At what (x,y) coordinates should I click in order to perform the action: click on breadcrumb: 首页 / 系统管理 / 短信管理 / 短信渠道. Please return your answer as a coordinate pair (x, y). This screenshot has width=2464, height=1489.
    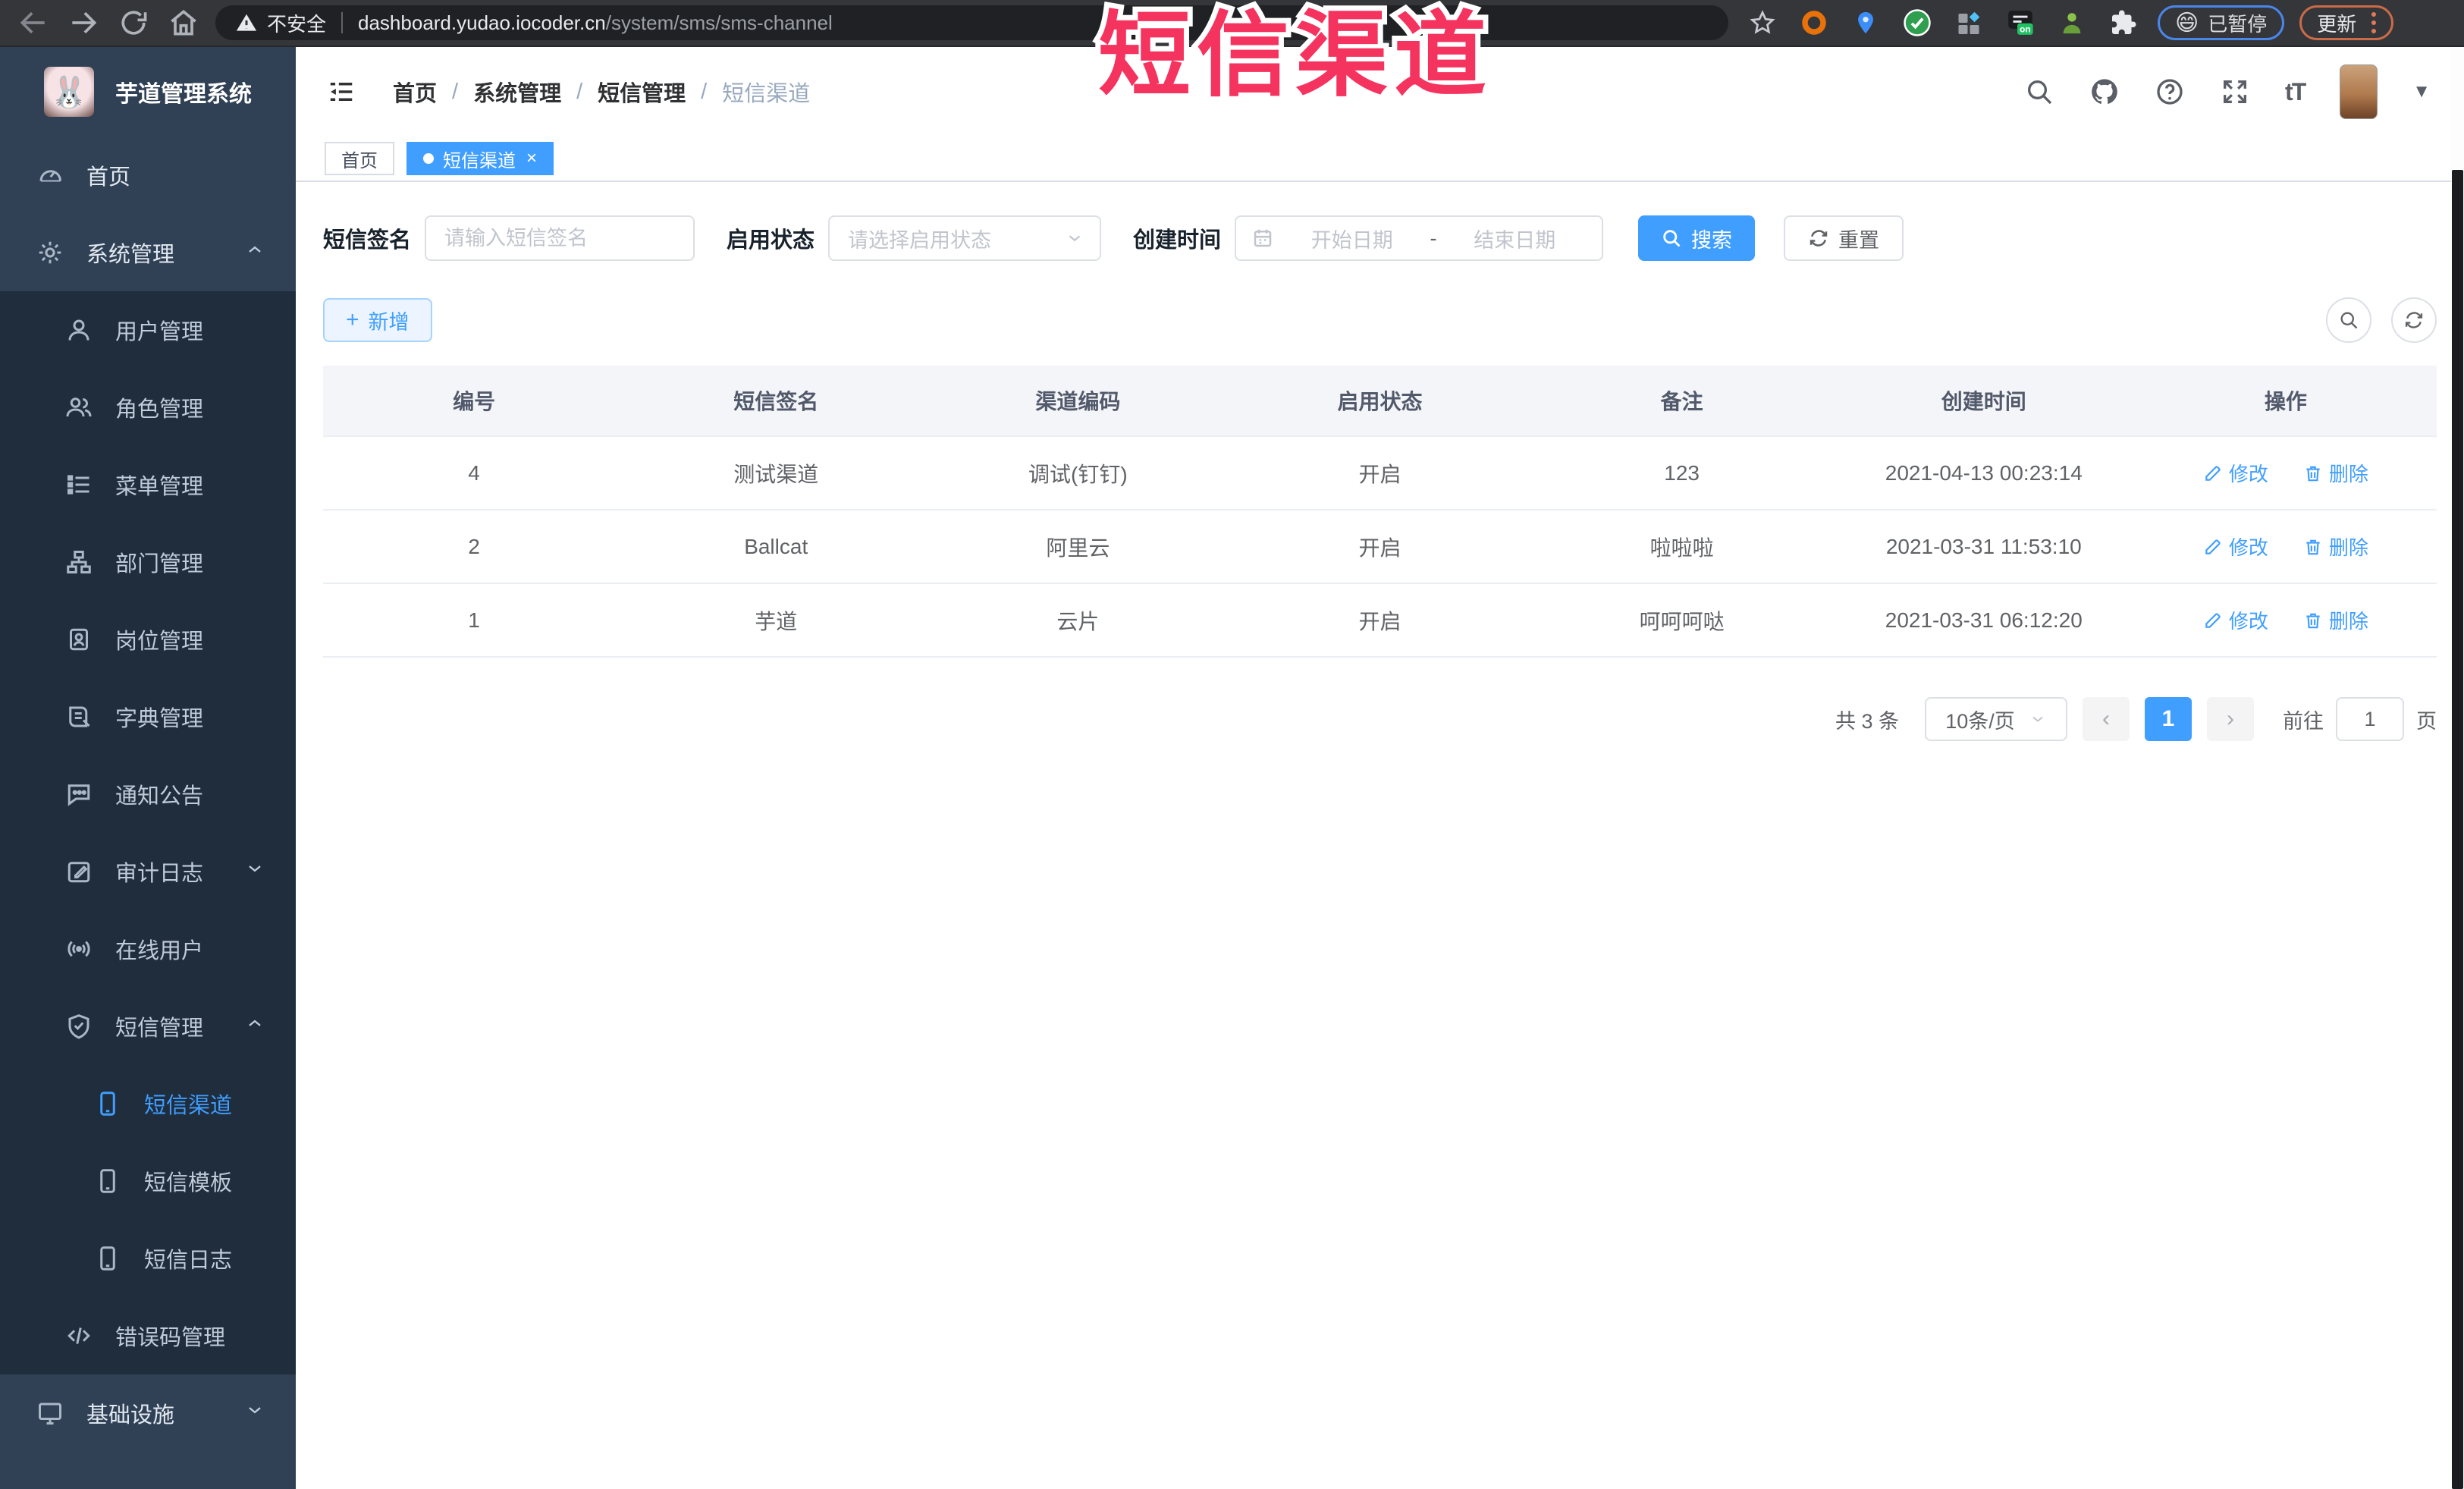
    Looking at the image, I should click on (601, 92).